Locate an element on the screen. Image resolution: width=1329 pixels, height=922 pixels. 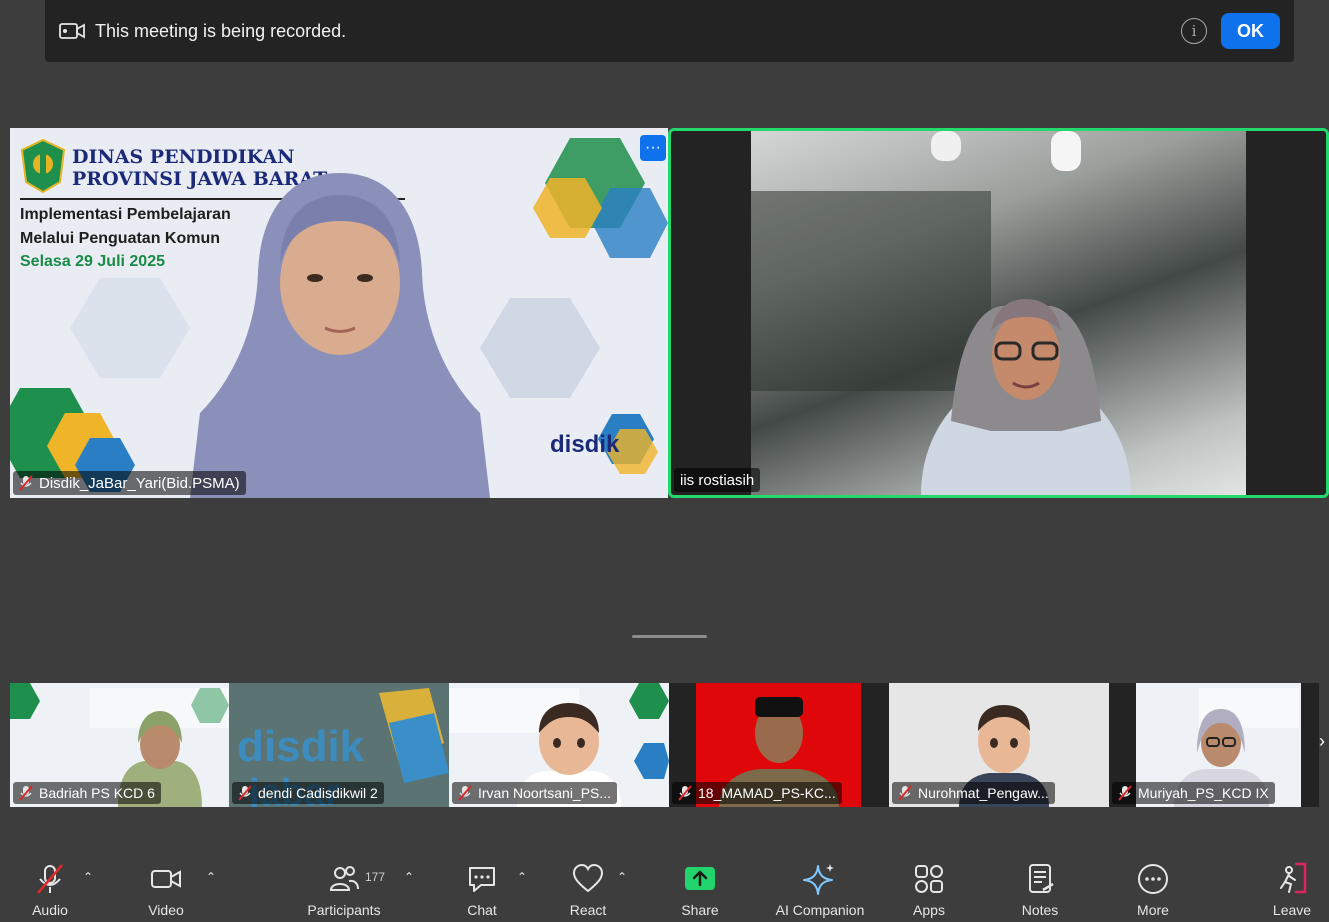
audio-button: Audio is located at coordinates (50, 886).